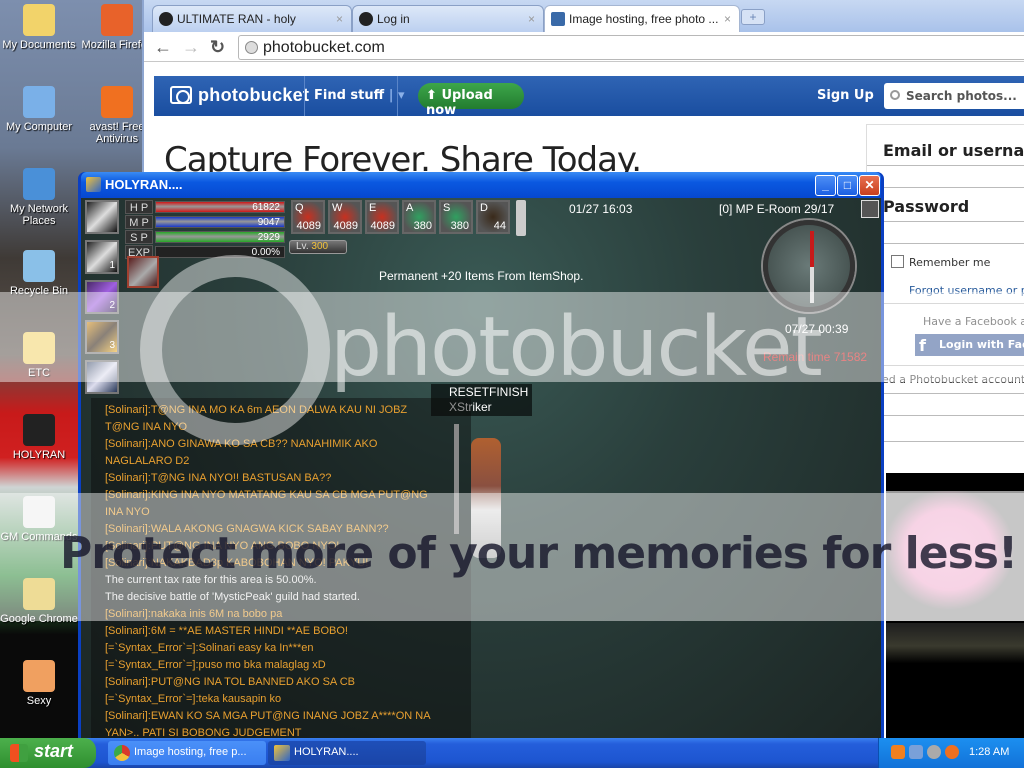  Describe the element at coordinates (898, 752) in the screenshot. I see `tray-app-icon` at that location.